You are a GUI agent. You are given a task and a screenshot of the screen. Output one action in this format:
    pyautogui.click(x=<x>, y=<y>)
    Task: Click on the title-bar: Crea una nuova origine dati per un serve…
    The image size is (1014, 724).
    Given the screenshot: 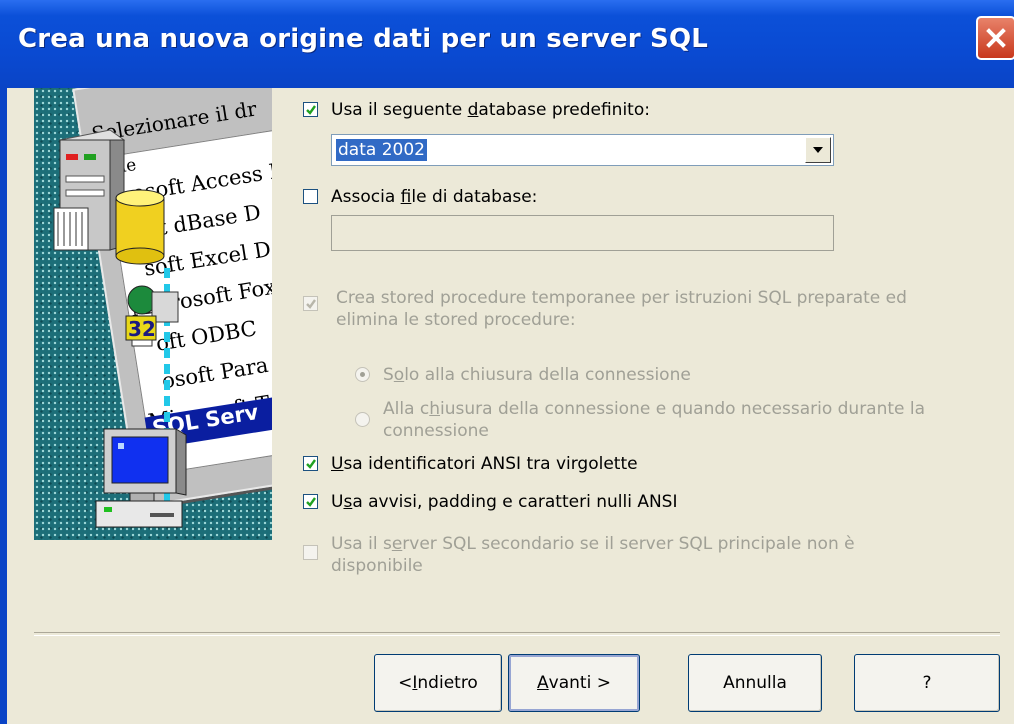 What is the action you would take?
    pyautogui.click(x=507, y=44)
    